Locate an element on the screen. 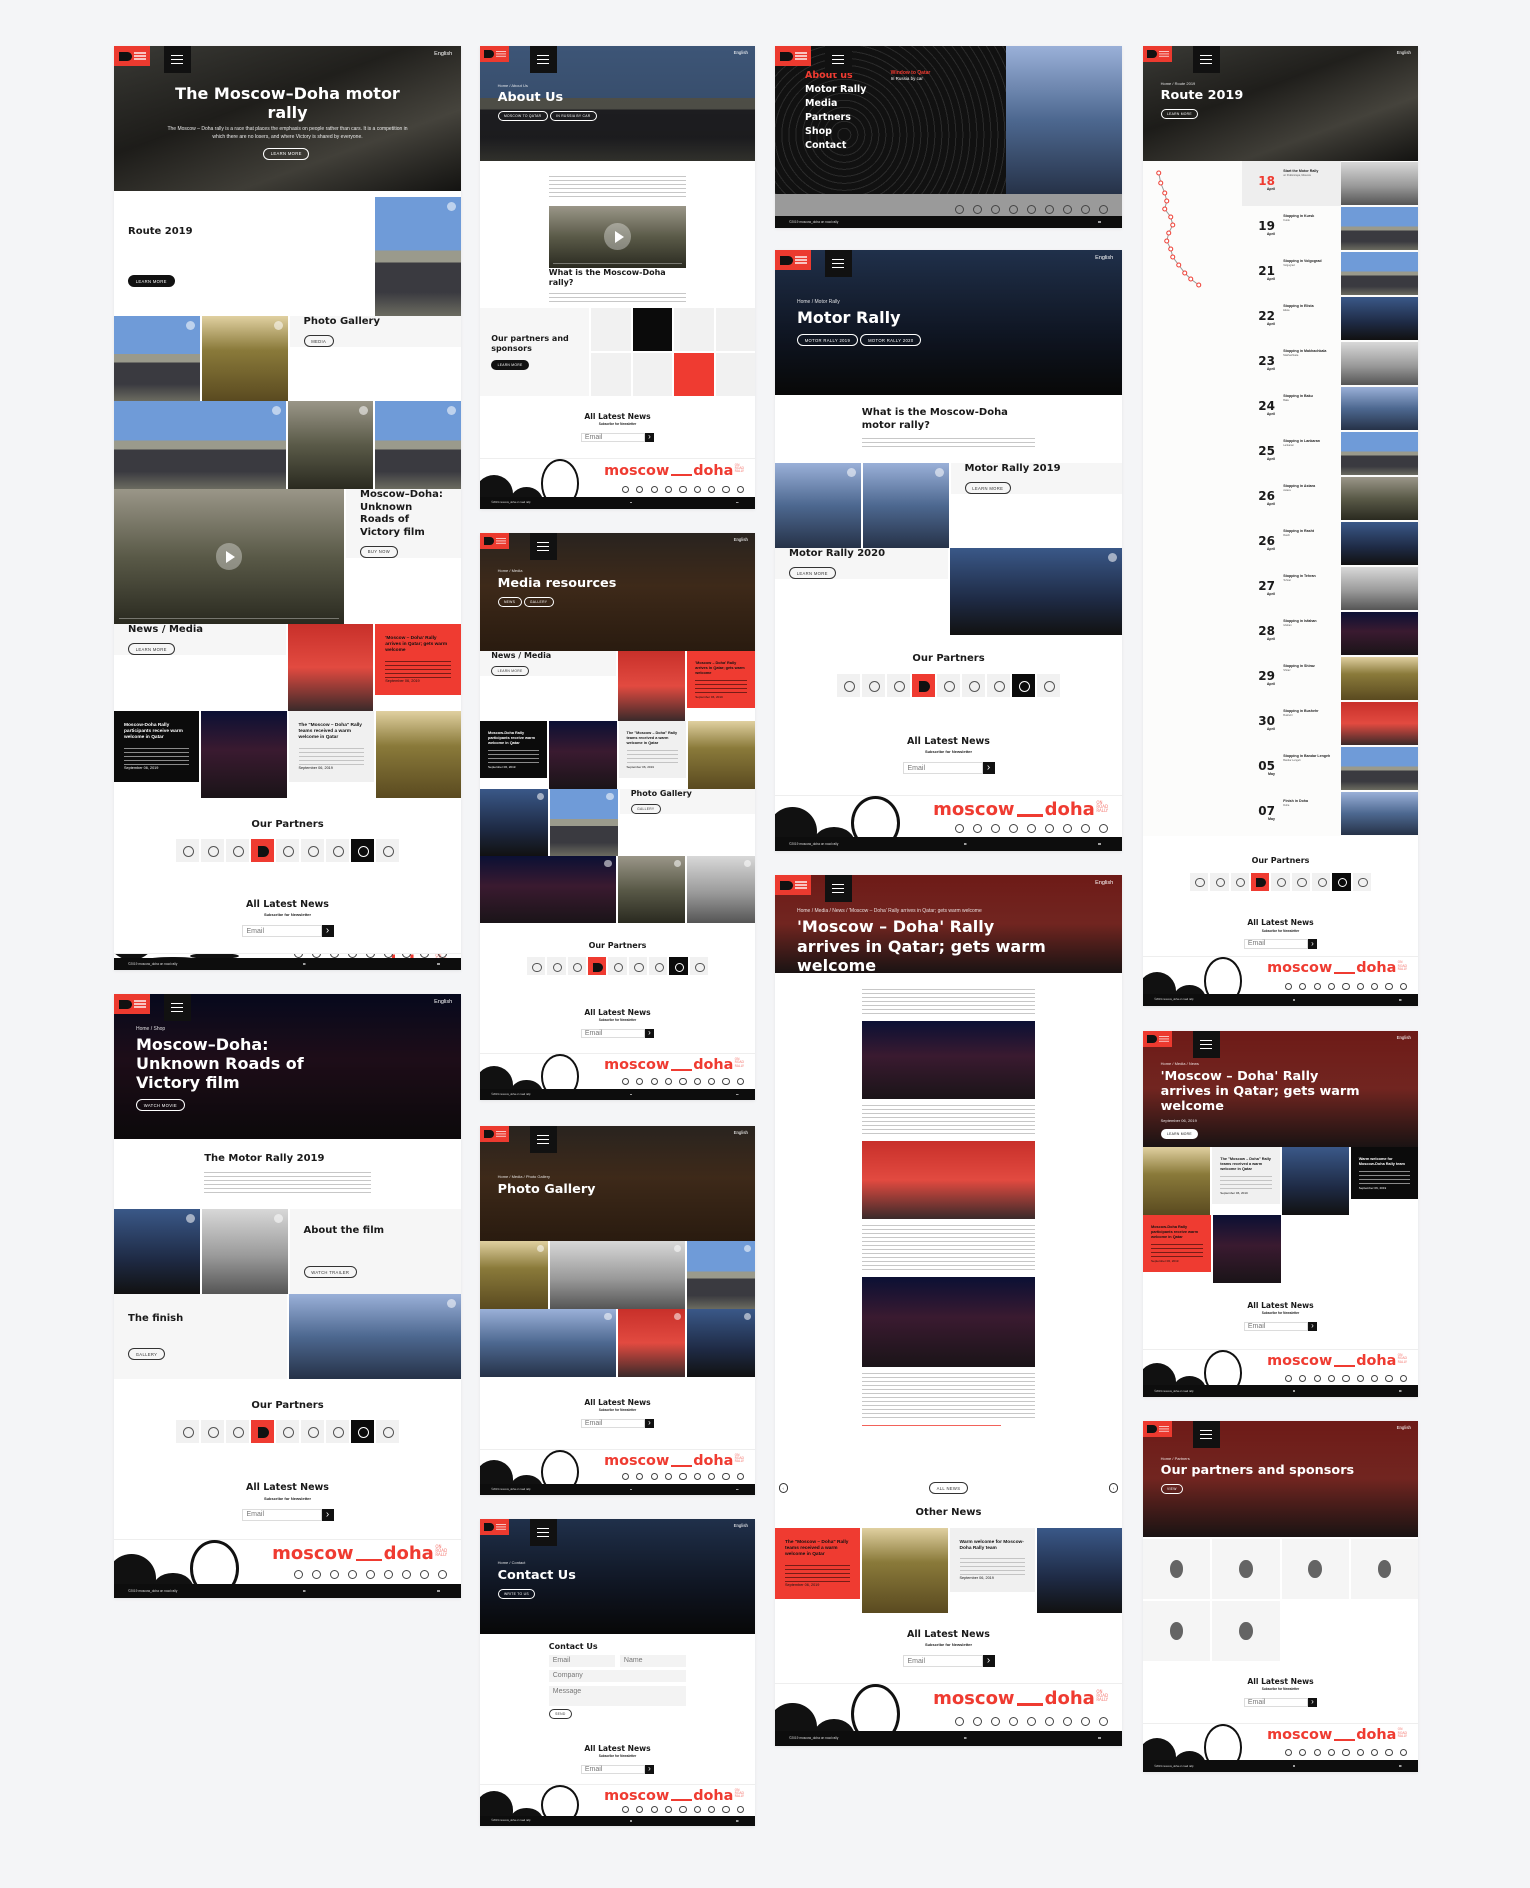 The image size is (1530, 1888). route-stop: 26 April Stopping in Astara Astara is located at coordinates (1280, 498).